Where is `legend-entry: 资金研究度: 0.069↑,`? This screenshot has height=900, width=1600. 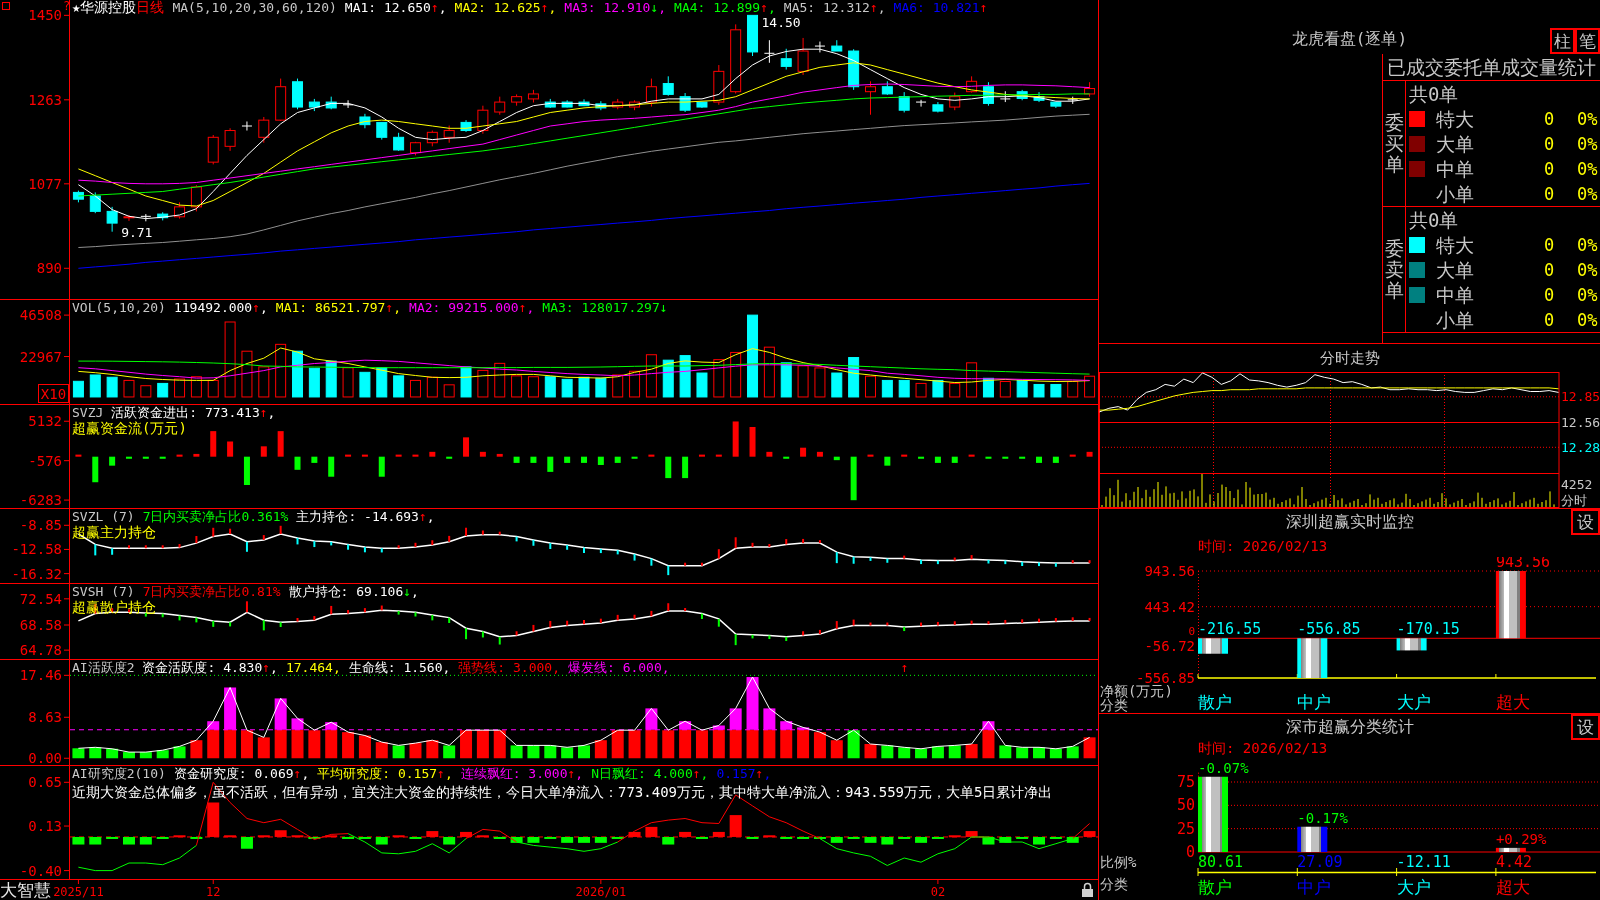 legend-entry: 资金研究度: 0.069↑, is located at coordinates (241, 773).